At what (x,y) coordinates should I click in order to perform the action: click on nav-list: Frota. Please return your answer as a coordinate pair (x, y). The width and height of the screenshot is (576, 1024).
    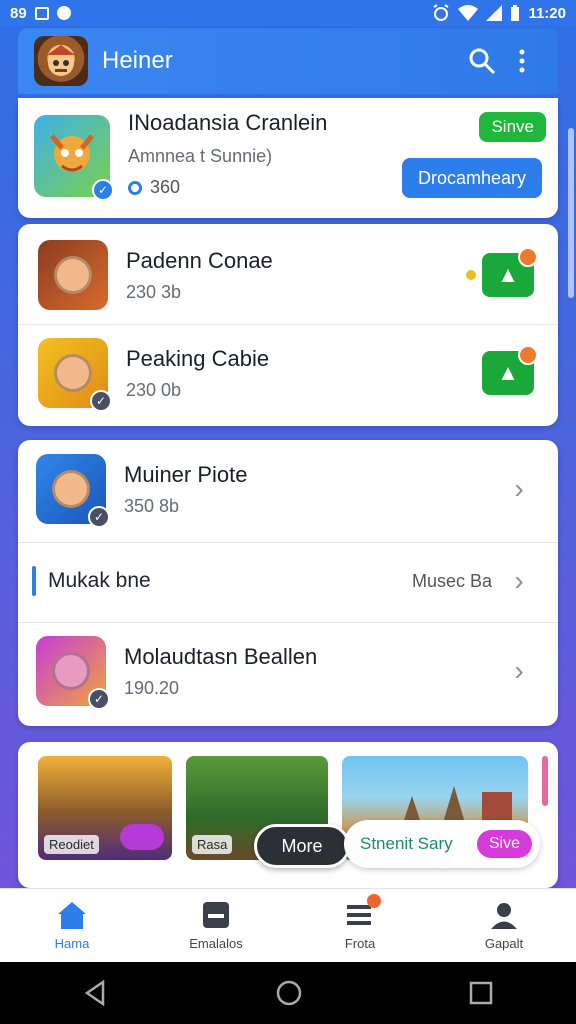
    Looking at the image, I should click on (360, 922).